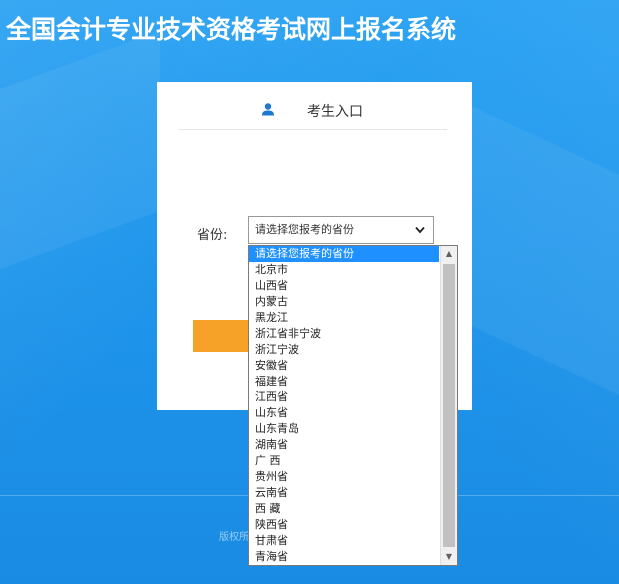  I want to click on province-option: 山东青岛, so click(344, 429).